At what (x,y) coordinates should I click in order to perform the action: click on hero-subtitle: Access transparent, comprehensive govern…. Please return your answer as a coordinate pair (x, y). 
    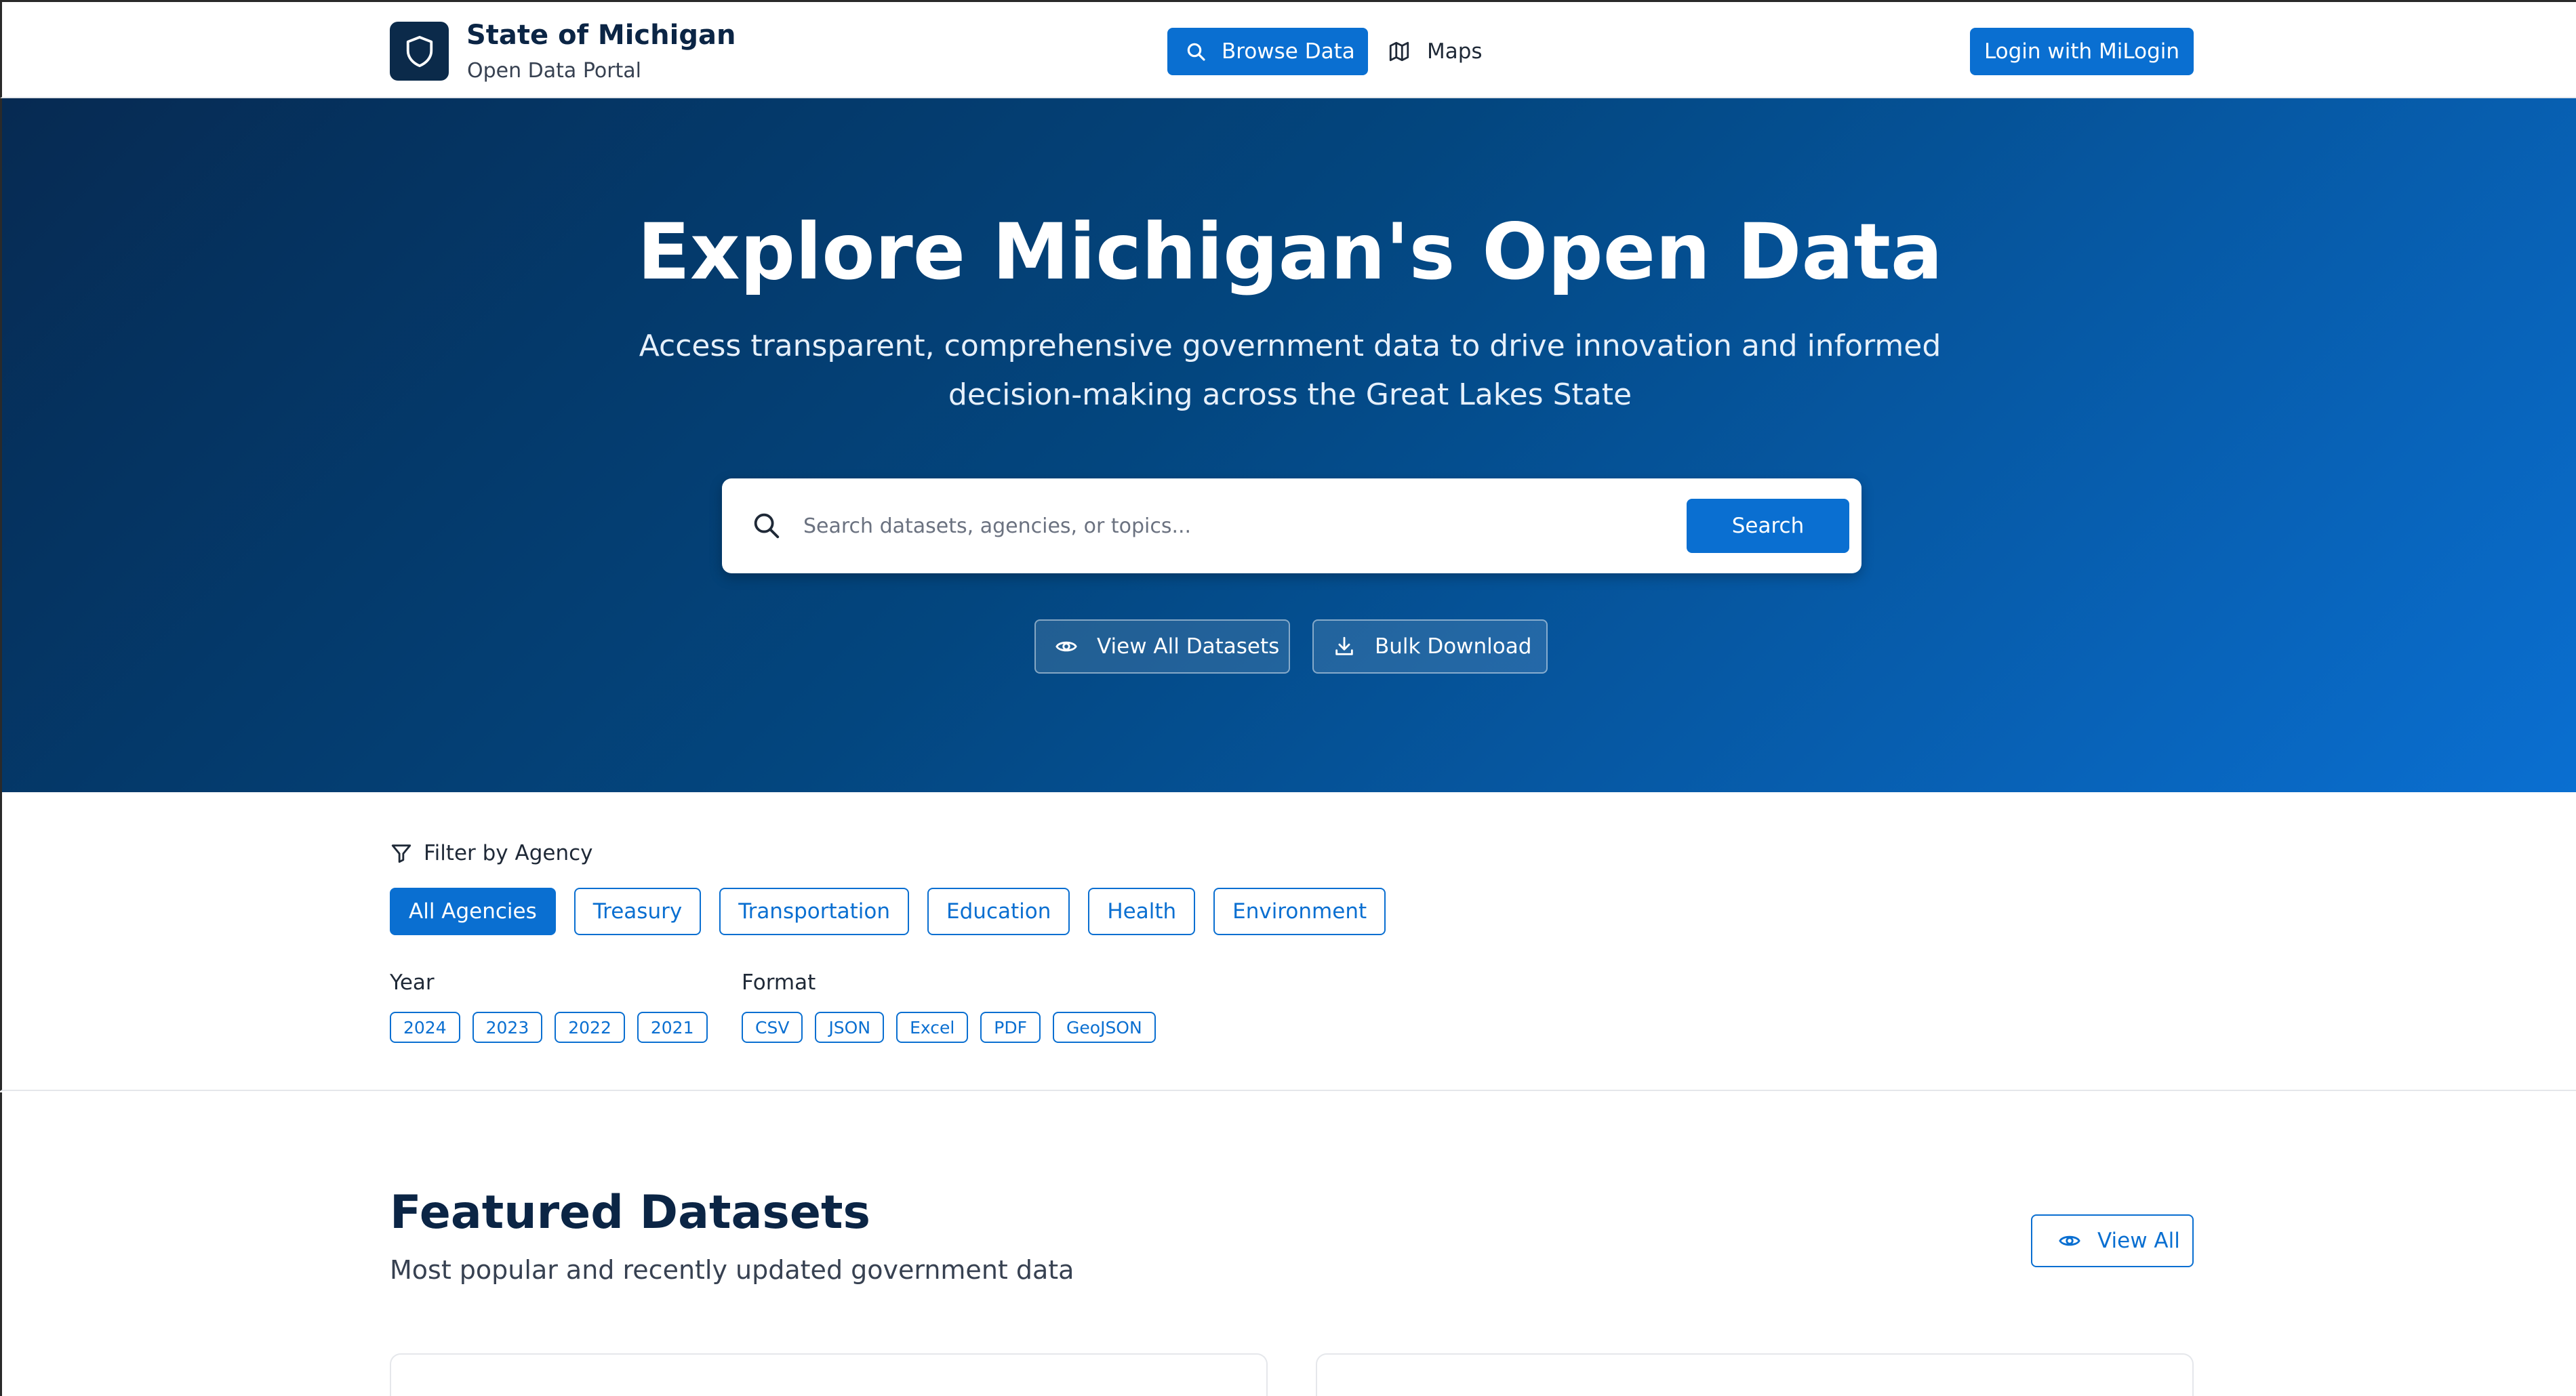
    Looking at the image, I should click on (1290, 371).